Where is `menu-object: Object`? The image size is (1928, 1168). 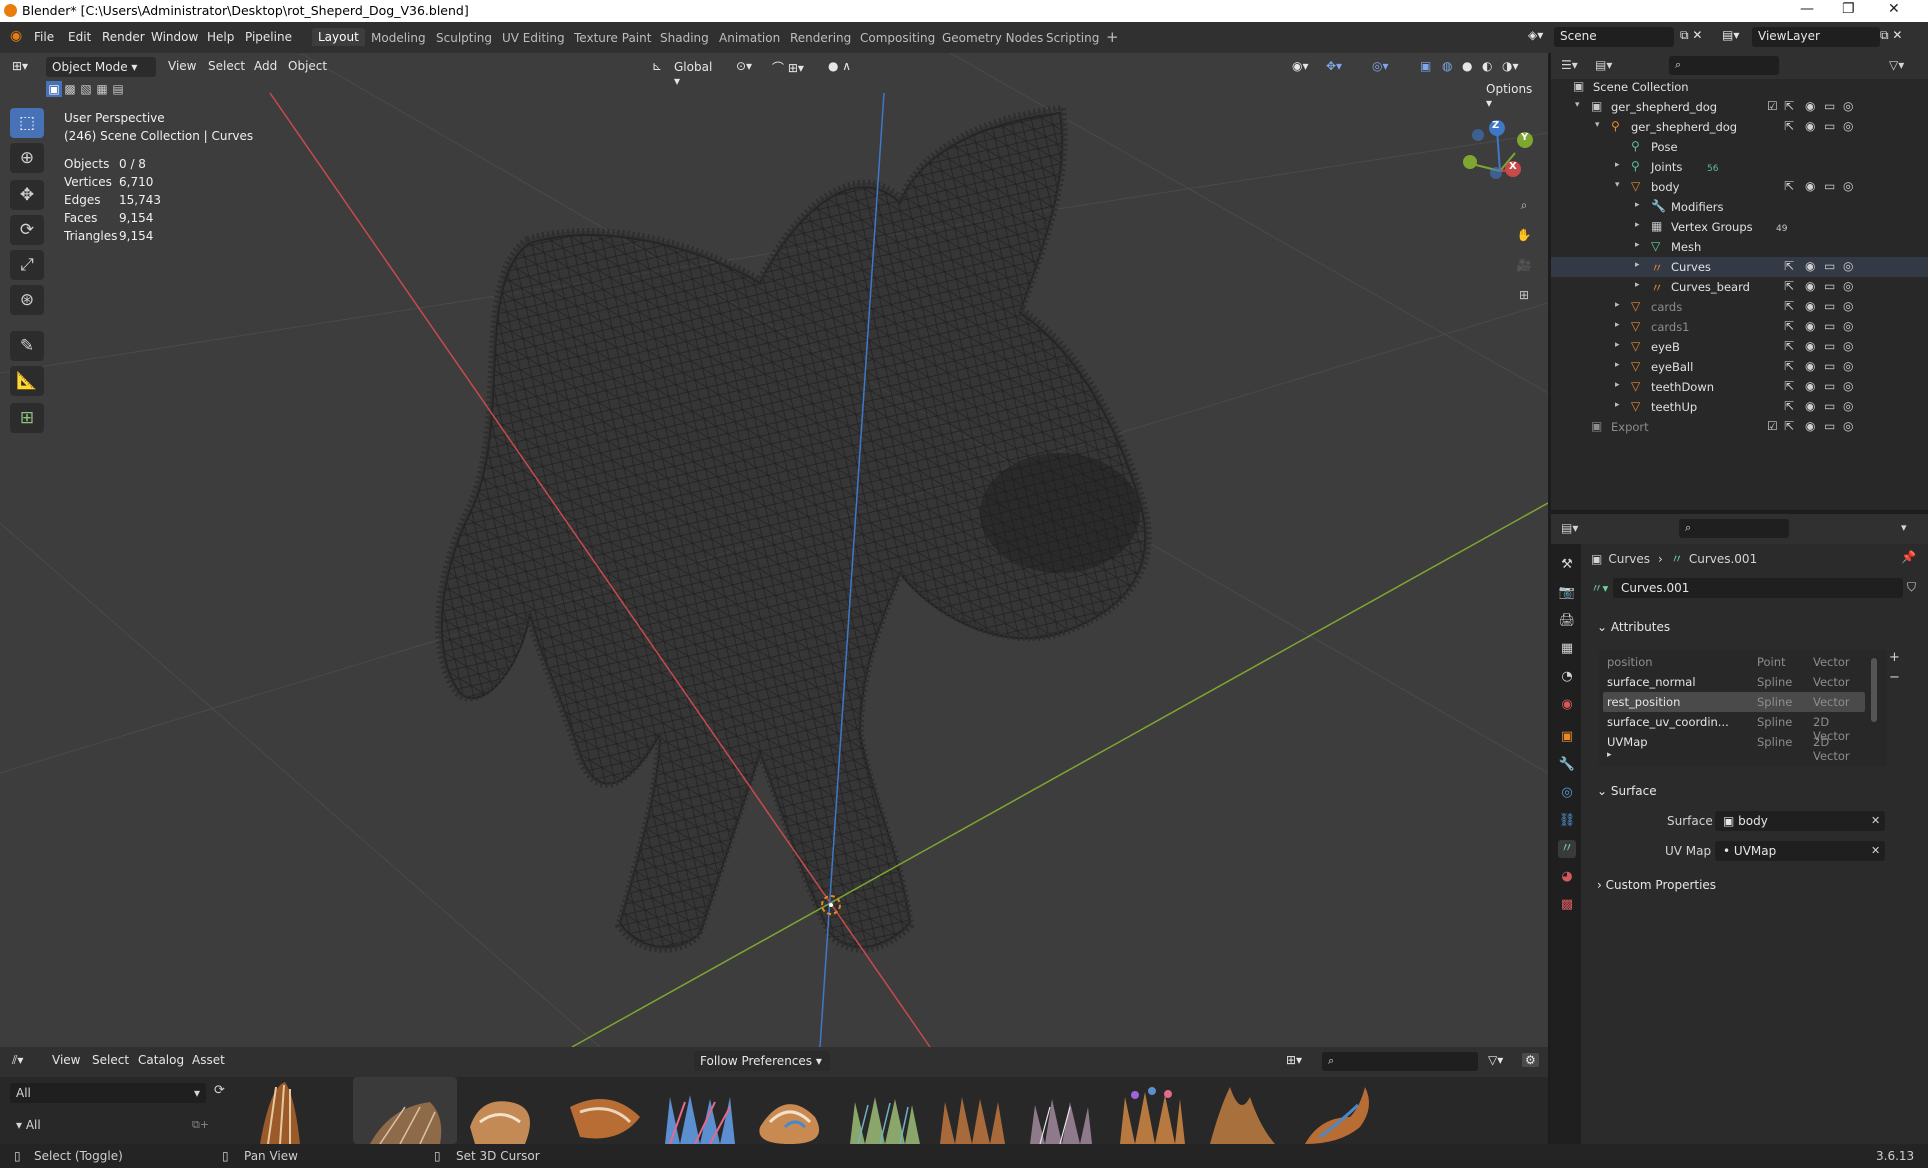
menu-object: Object is located at coordinates (307, 66).